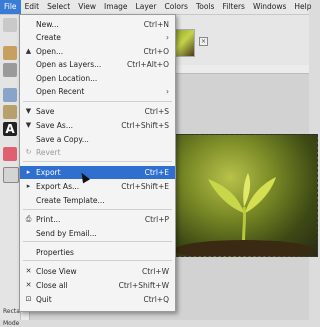 The image size is (320, 327). Describe the element at coordinates (55, 252) in the screenshot. I see `menu-item-label: Properties` at that location.